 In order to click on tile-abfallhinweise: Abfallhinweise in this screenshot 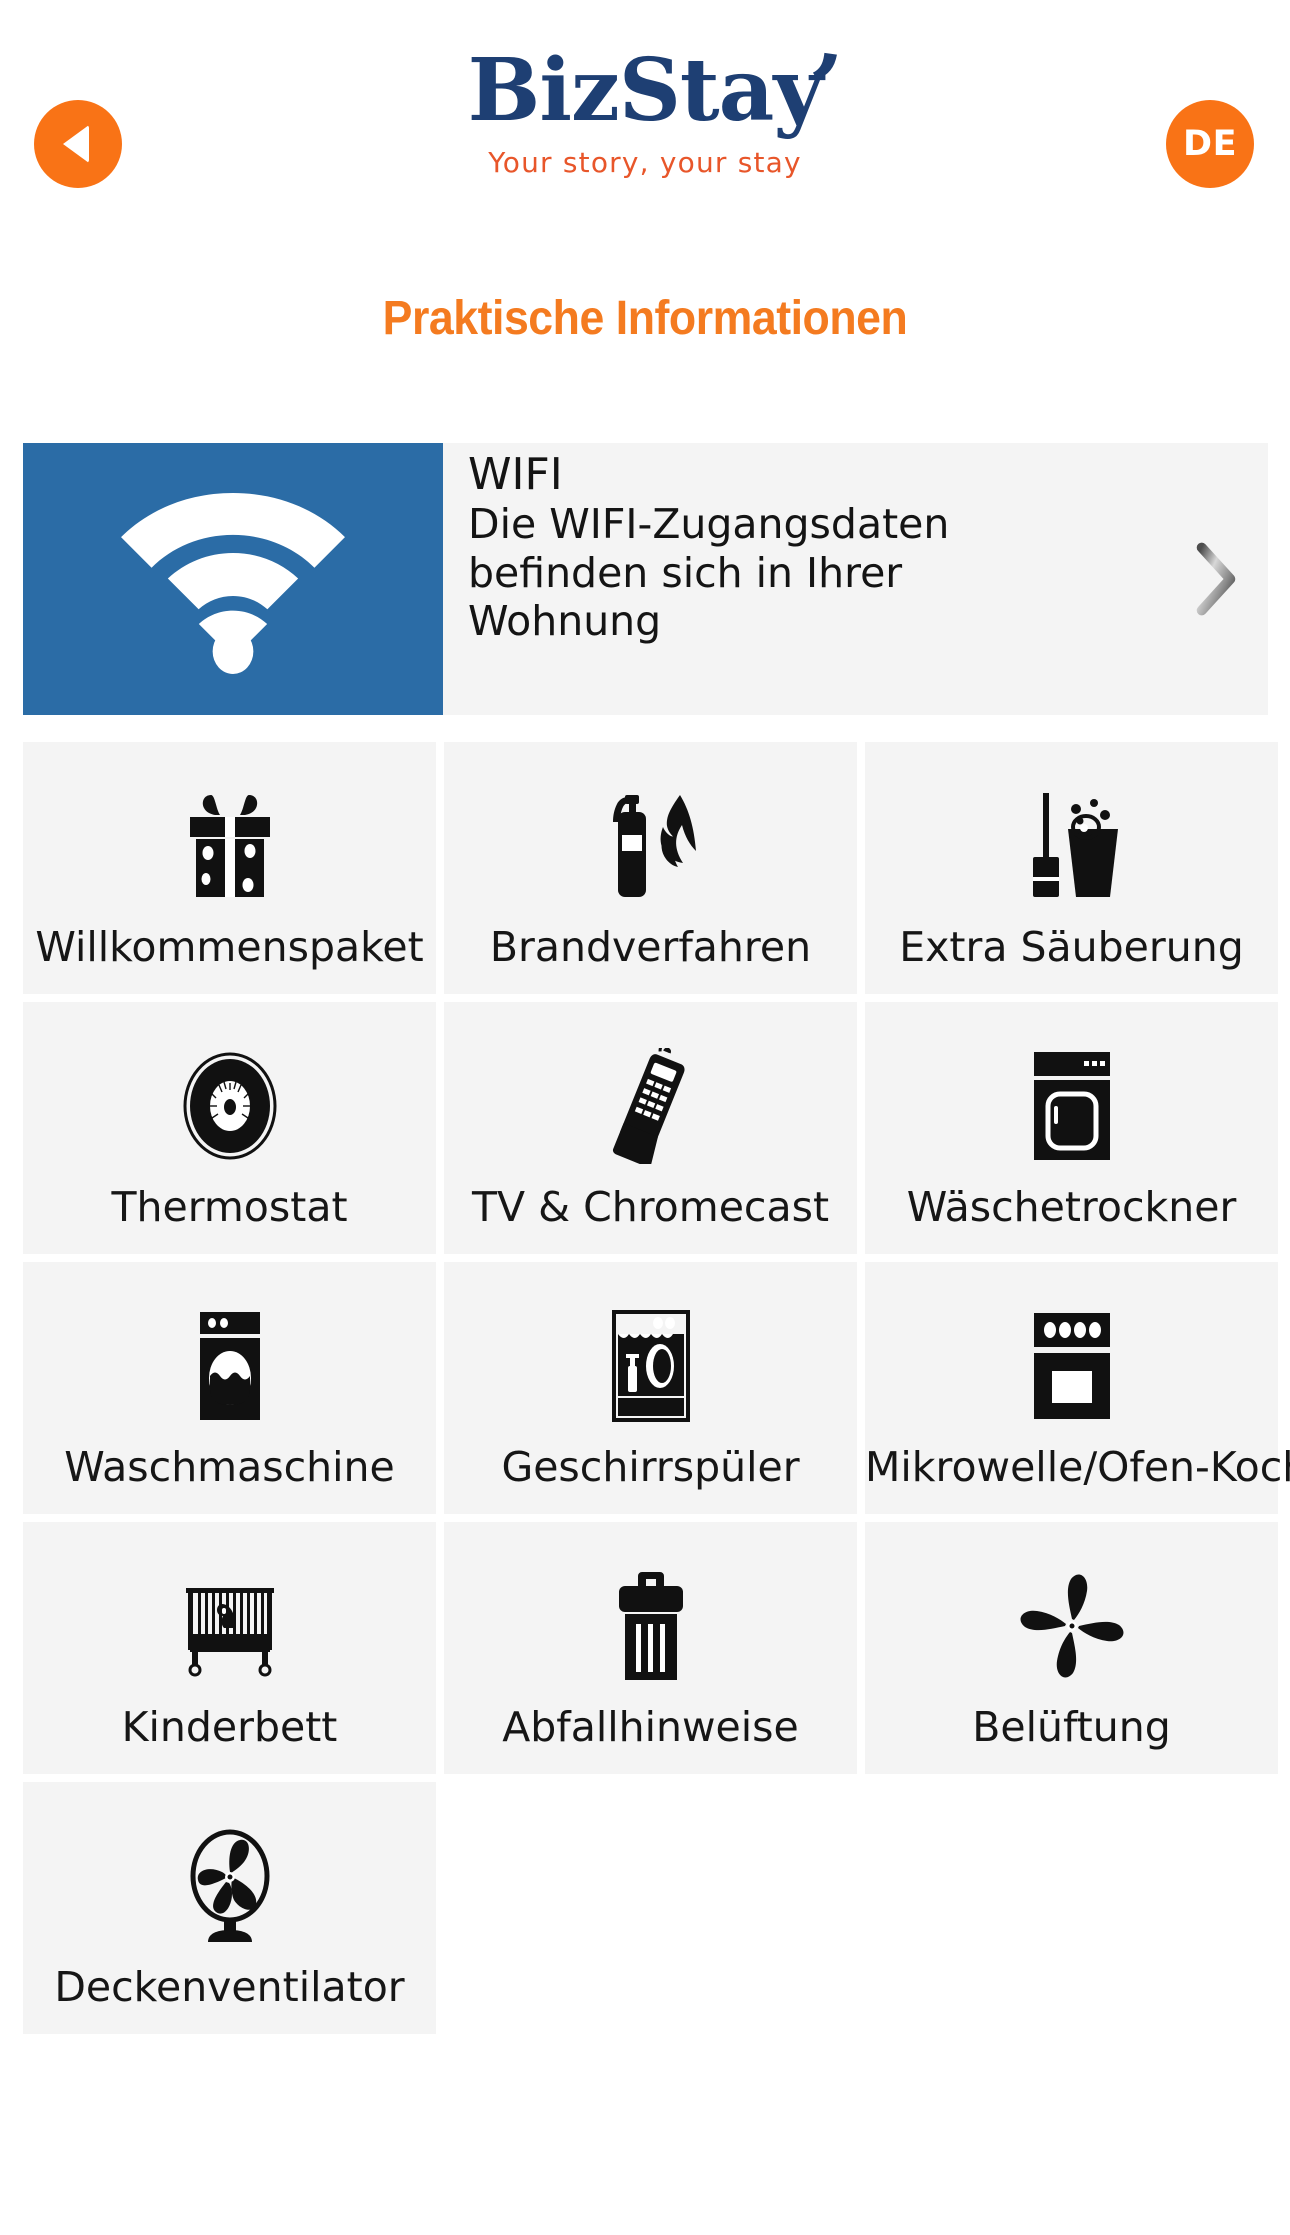, I will do `click(650, 1648)`.